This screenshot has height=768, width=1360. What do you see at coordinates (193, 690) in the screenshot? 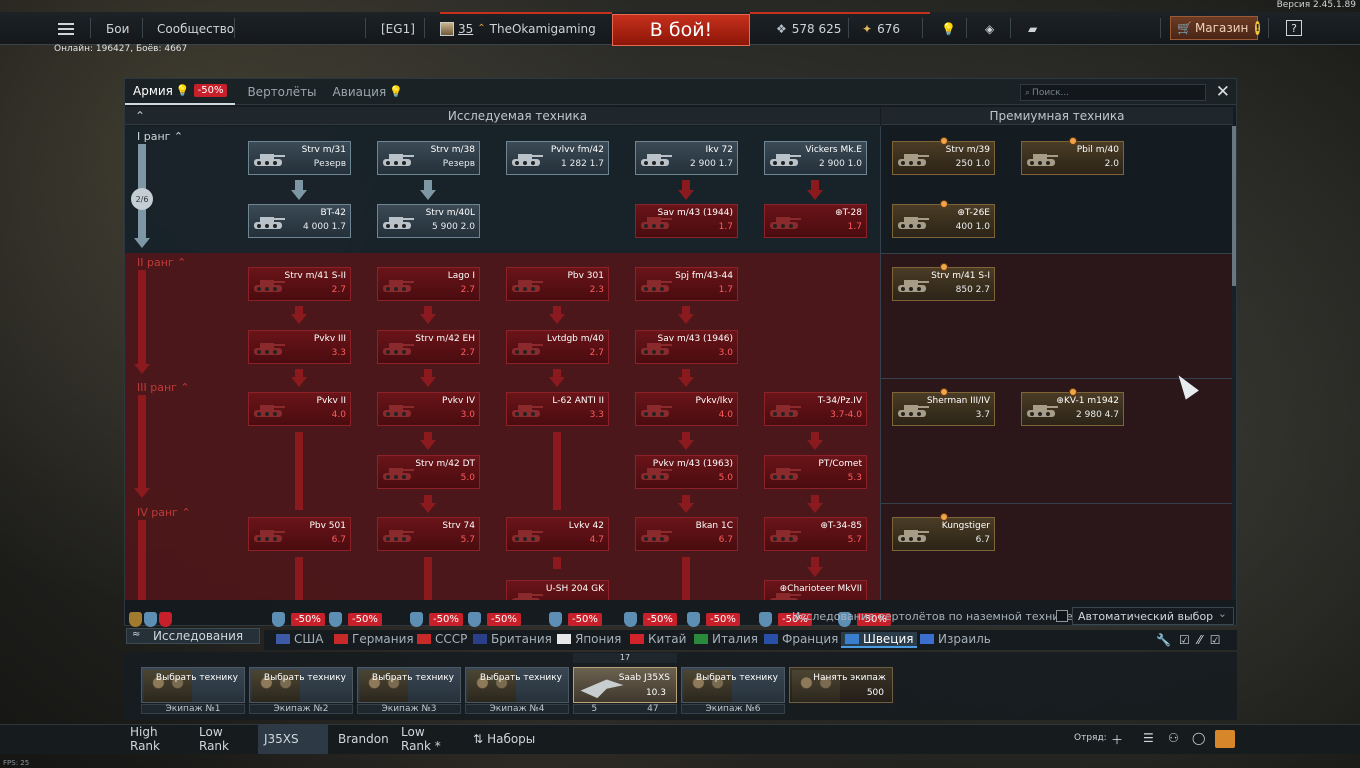
I see `crew-slot: Выбрать технику Экипаж №1` at bounding box center [193, 690].